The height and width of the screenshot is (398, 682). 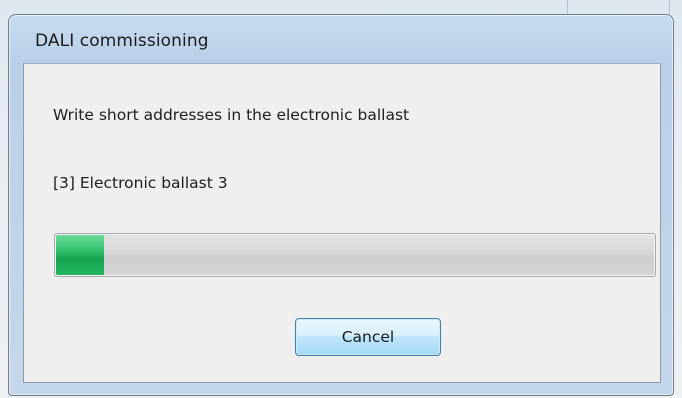 What do you see at coordinates (341, 39) in the screenshot?
I see `dialog-titlebar: DALI commissioning` at bounding box center [341, 39].